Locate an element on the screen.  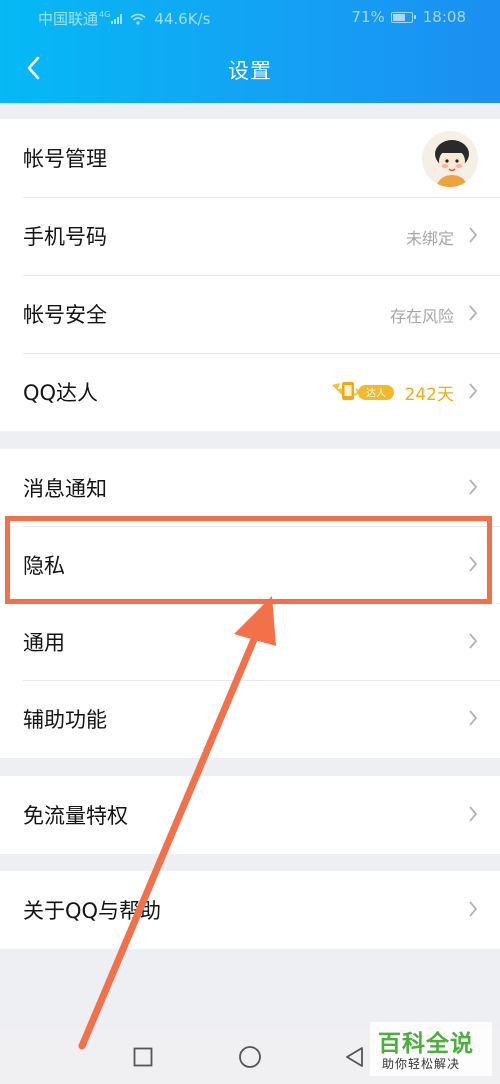
signal-icon is located at coordinates (117, 18).